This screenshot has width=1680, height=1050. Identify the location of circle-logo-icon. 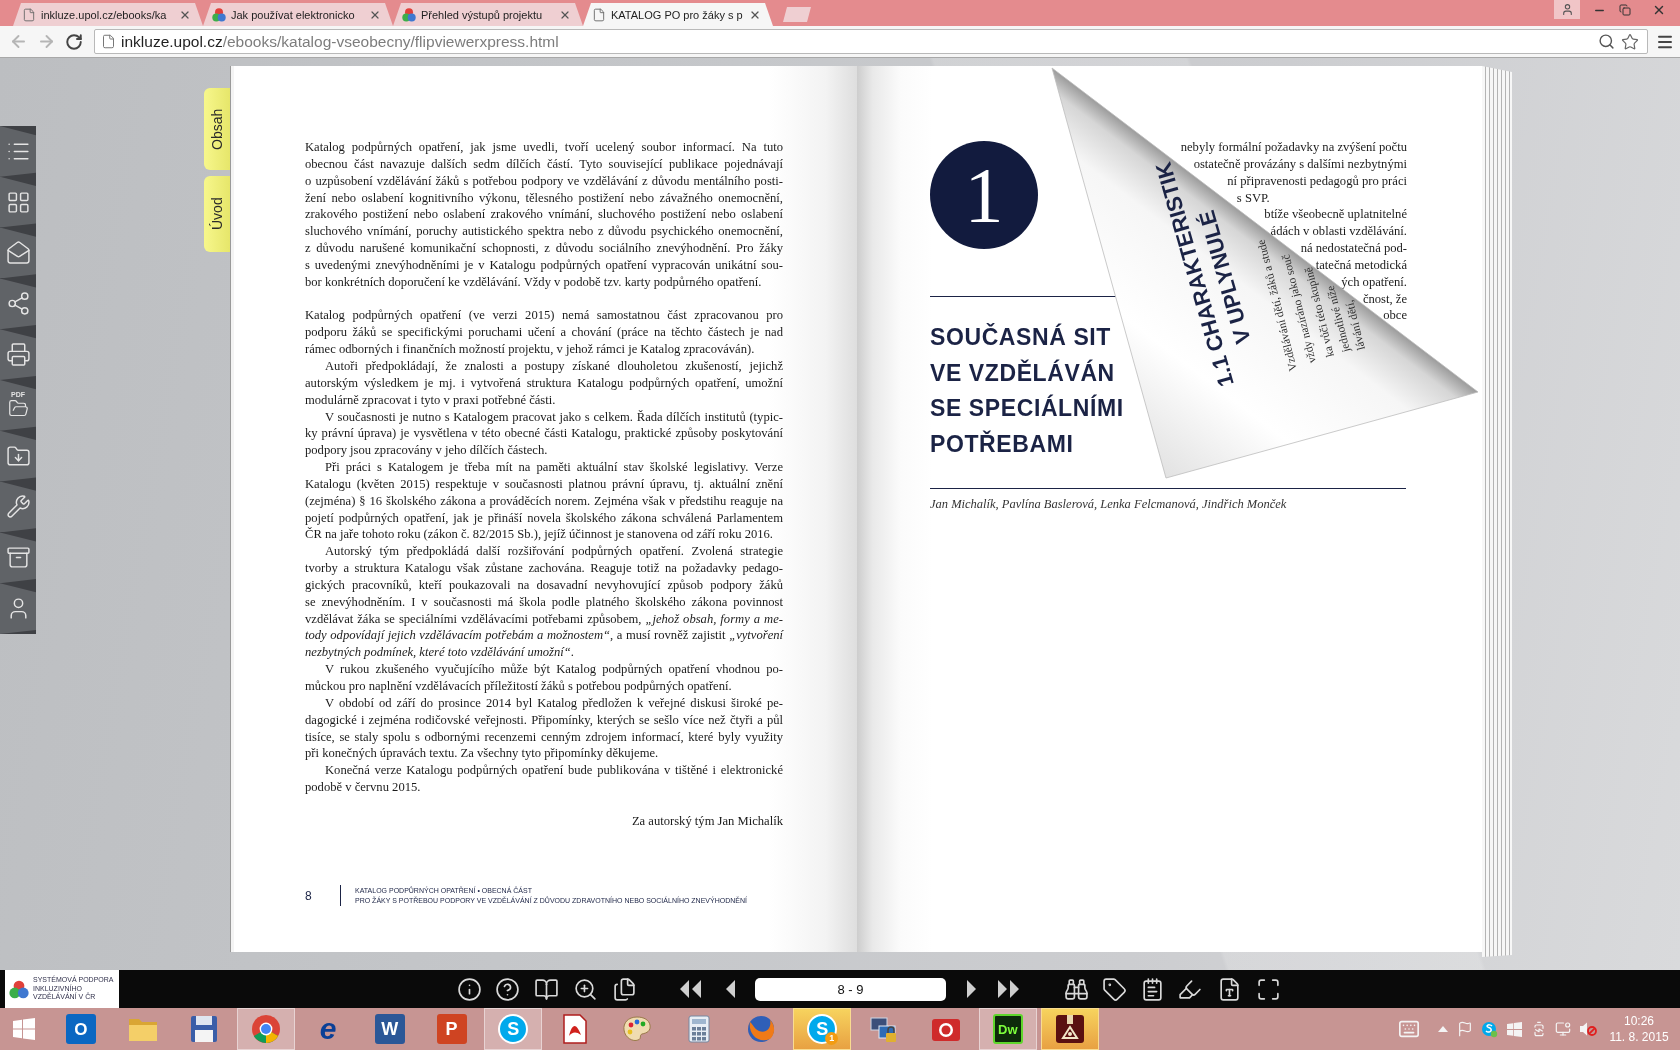
(266, 1029).